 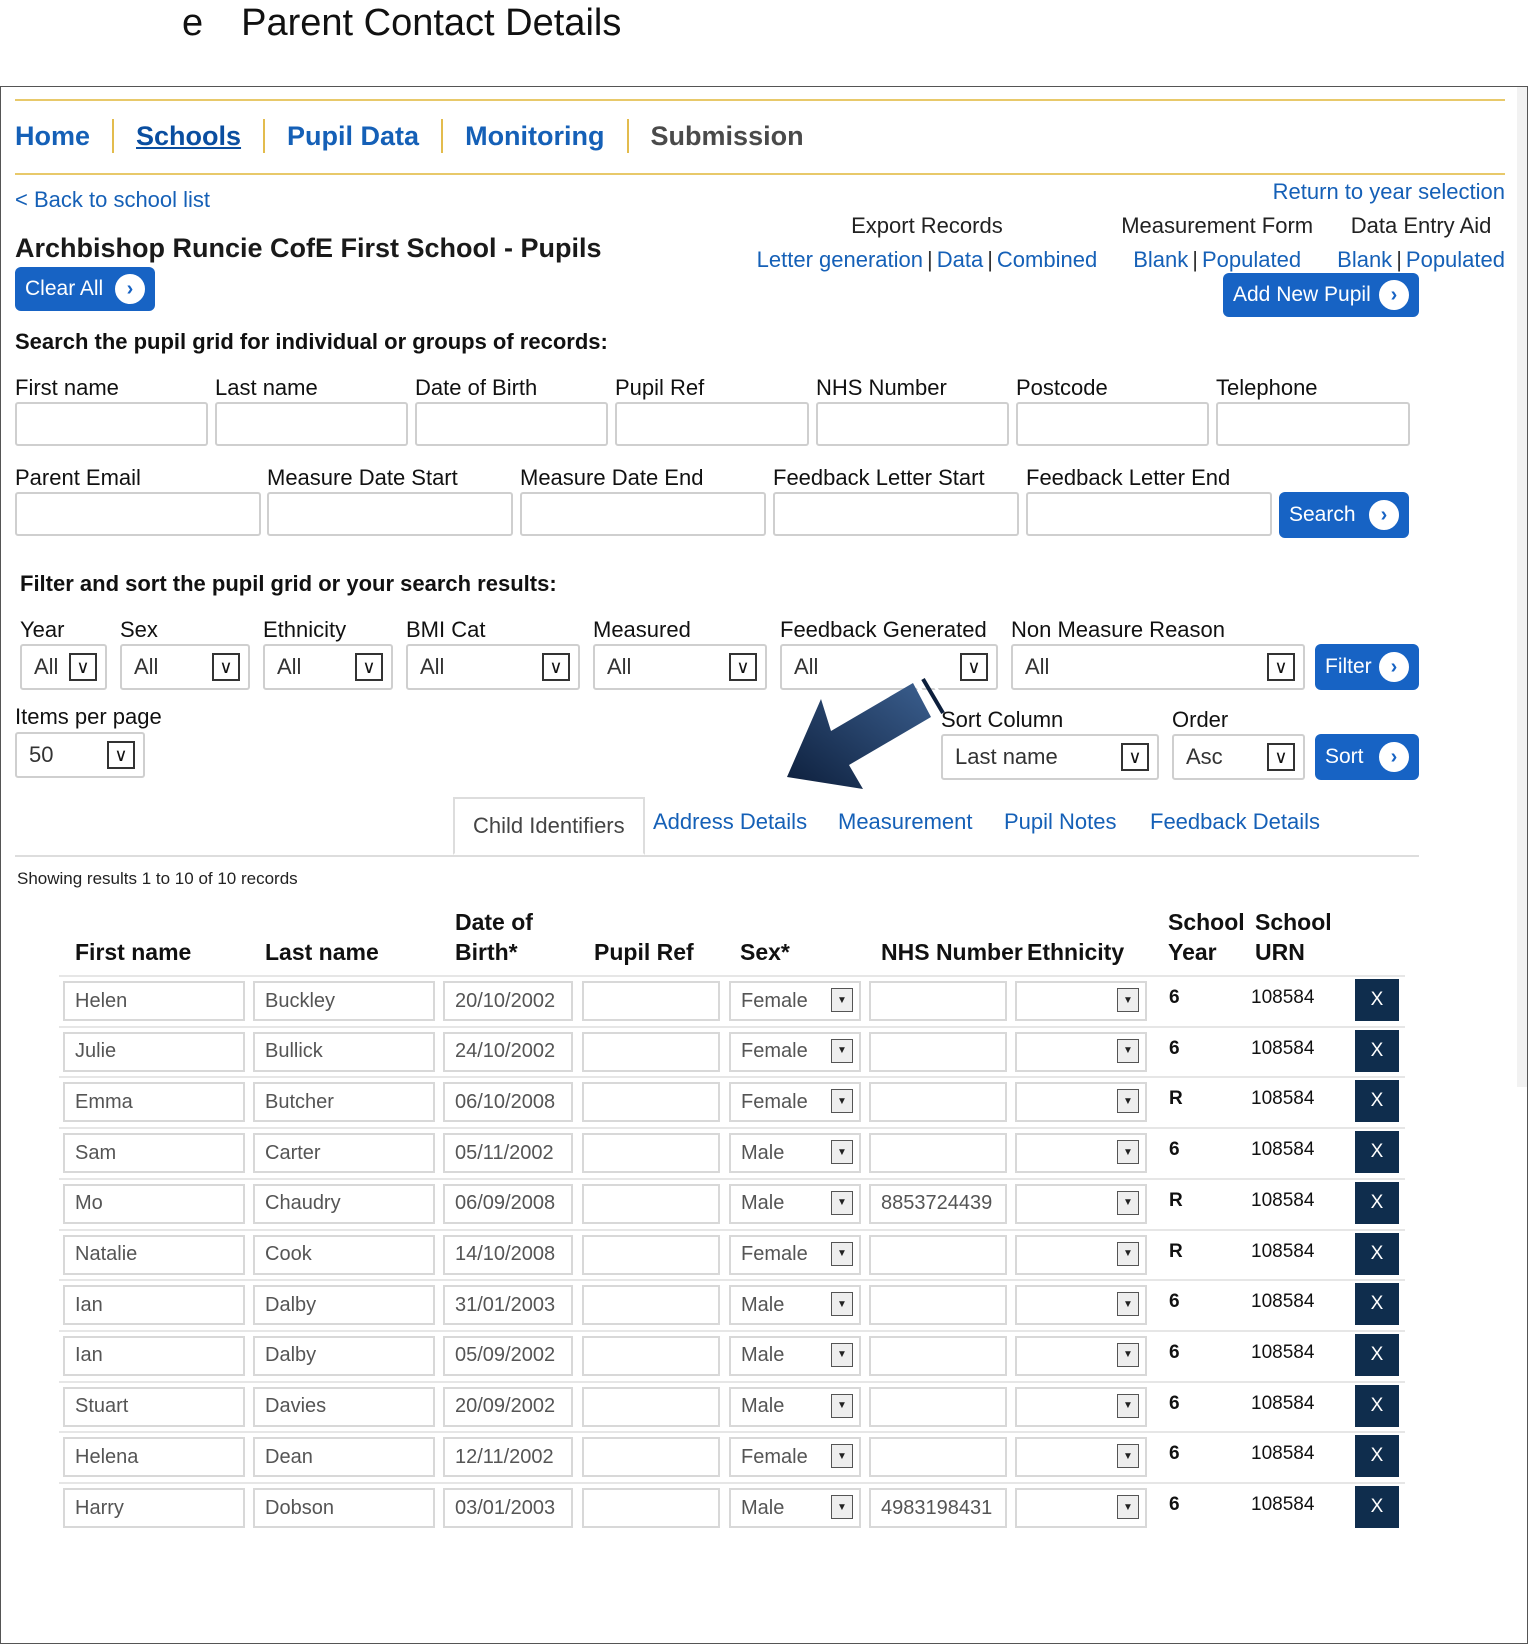 What do you see at coordinates (344, 1102) in the screenshot?
I see `last-name-cell: Butcher` at bounding box center [344, 1102].